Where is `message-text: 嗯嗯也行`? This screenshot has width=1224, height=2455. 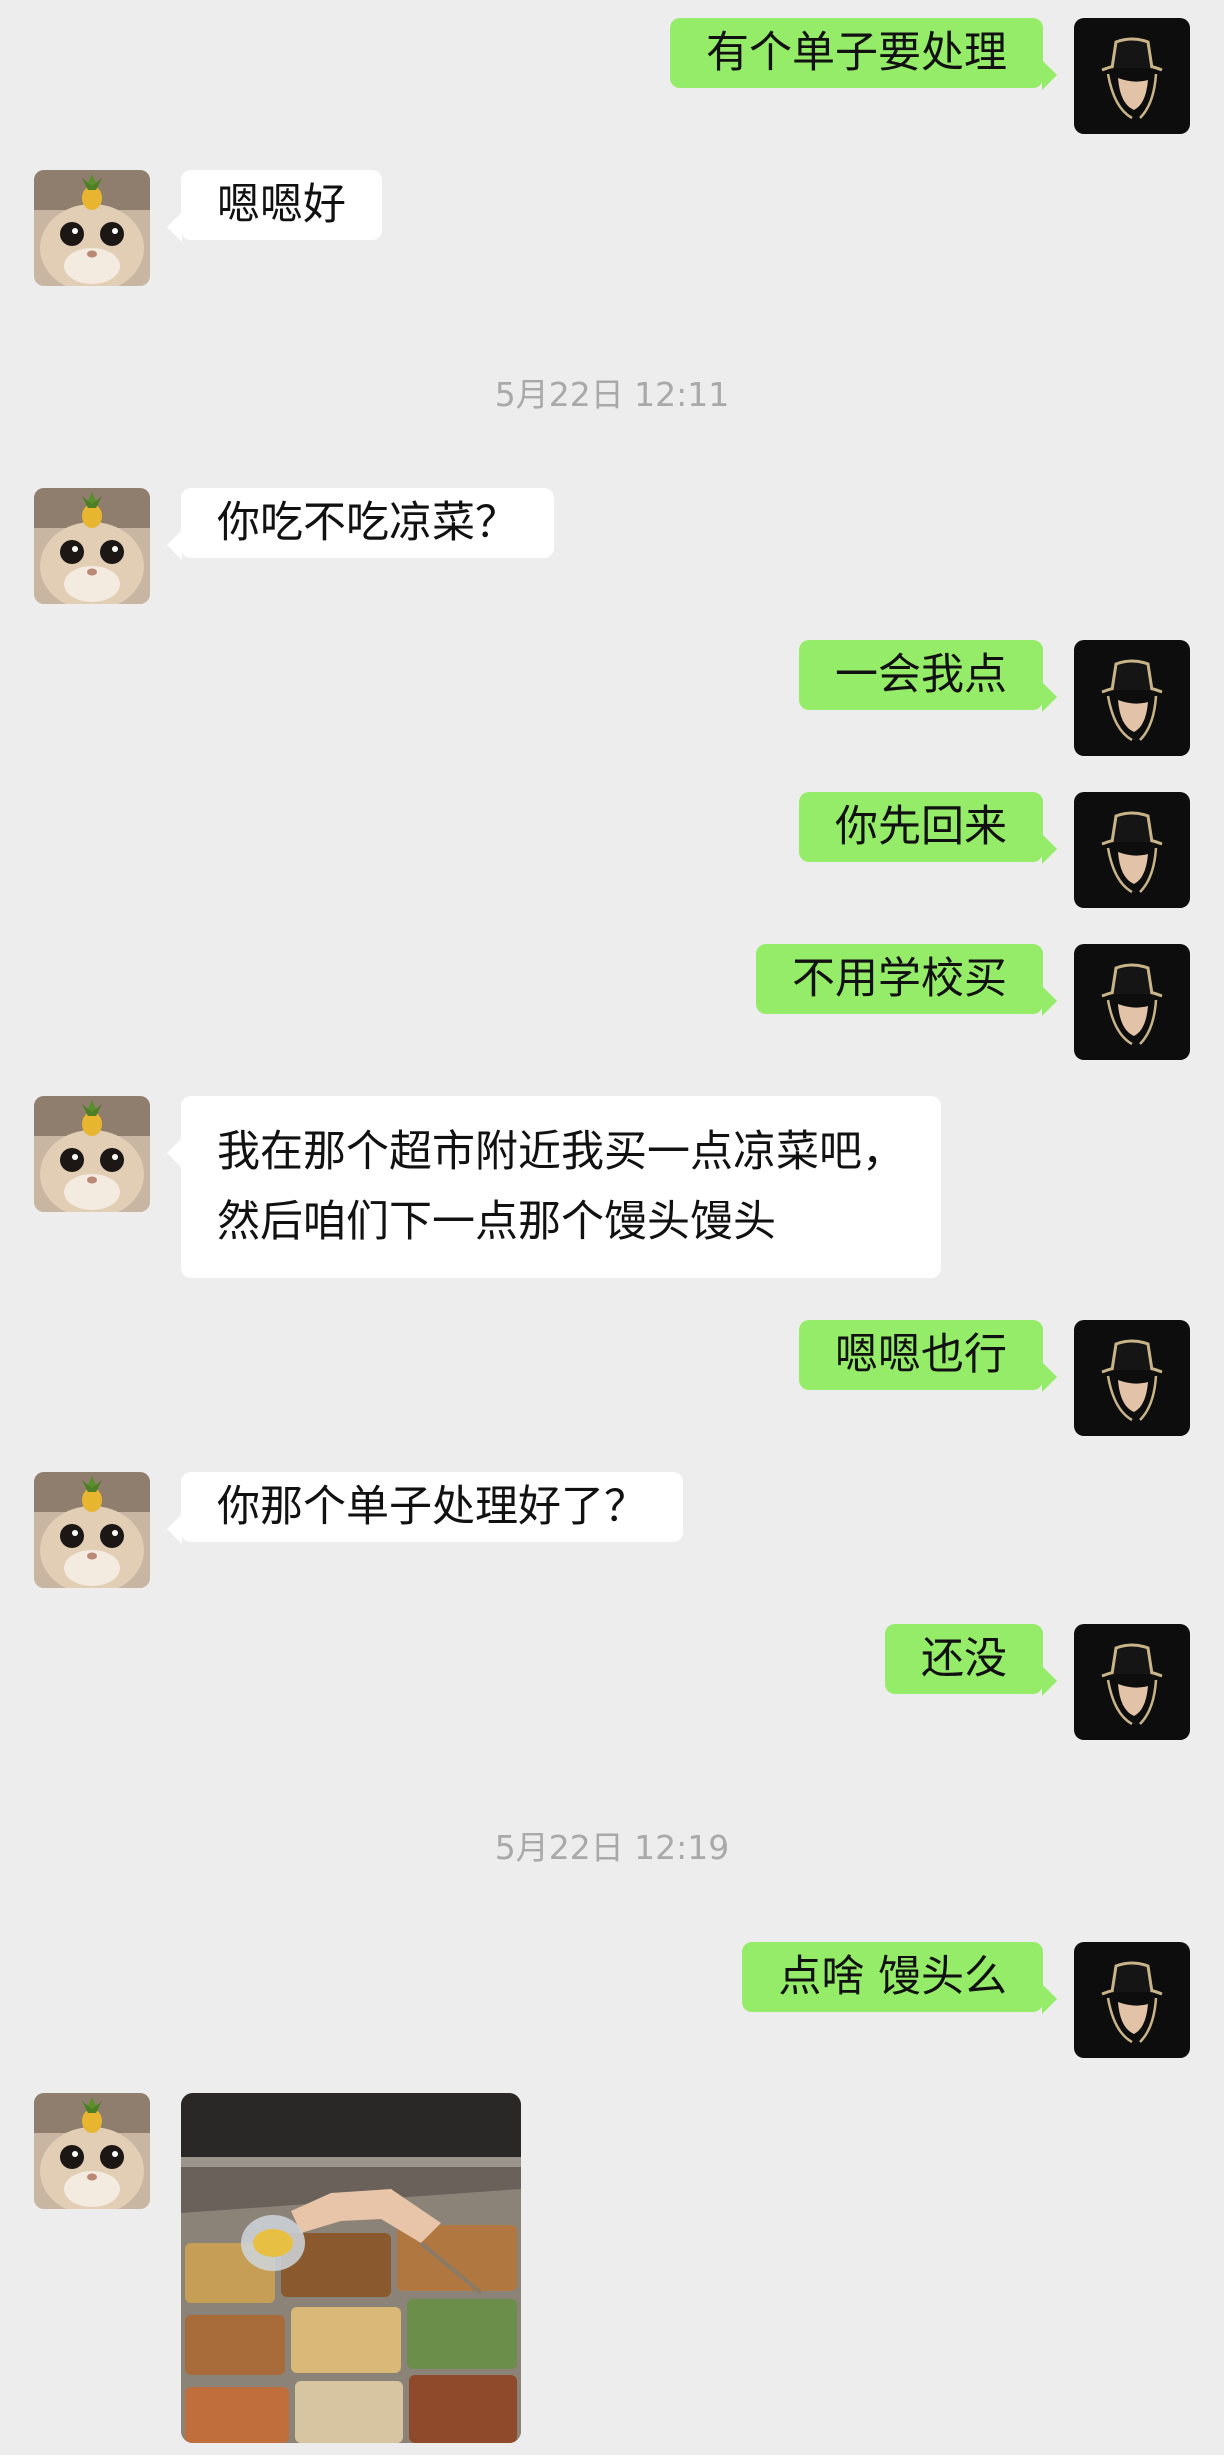 message-text: 嗯嗯也行 is located at coordinates (921, 1355).